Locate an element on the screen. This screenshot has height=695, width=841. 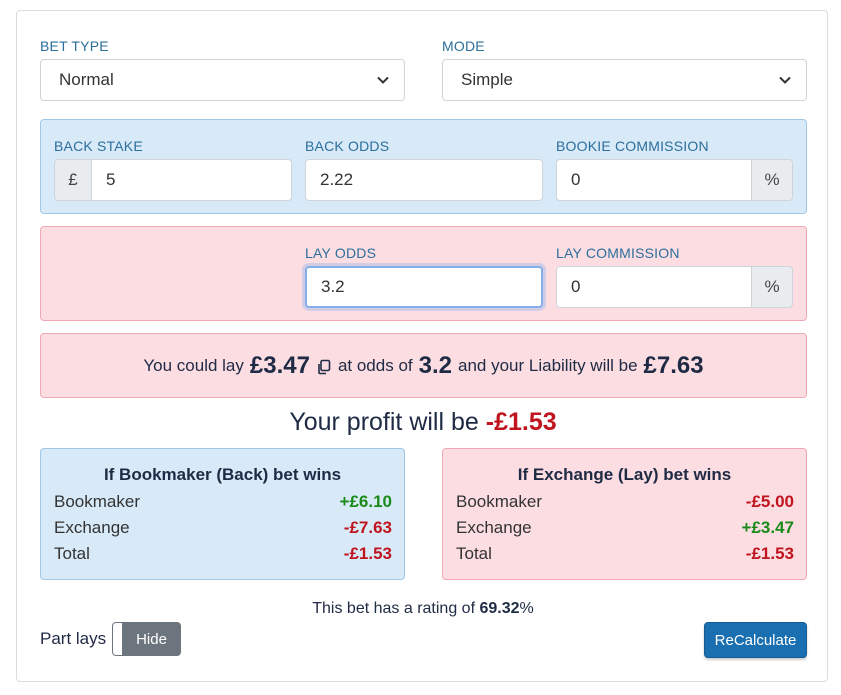
lay-bet-panel: LAY ODDS 3.2 LAY COMMISSION 0 % is located at coordinates (423, 273).